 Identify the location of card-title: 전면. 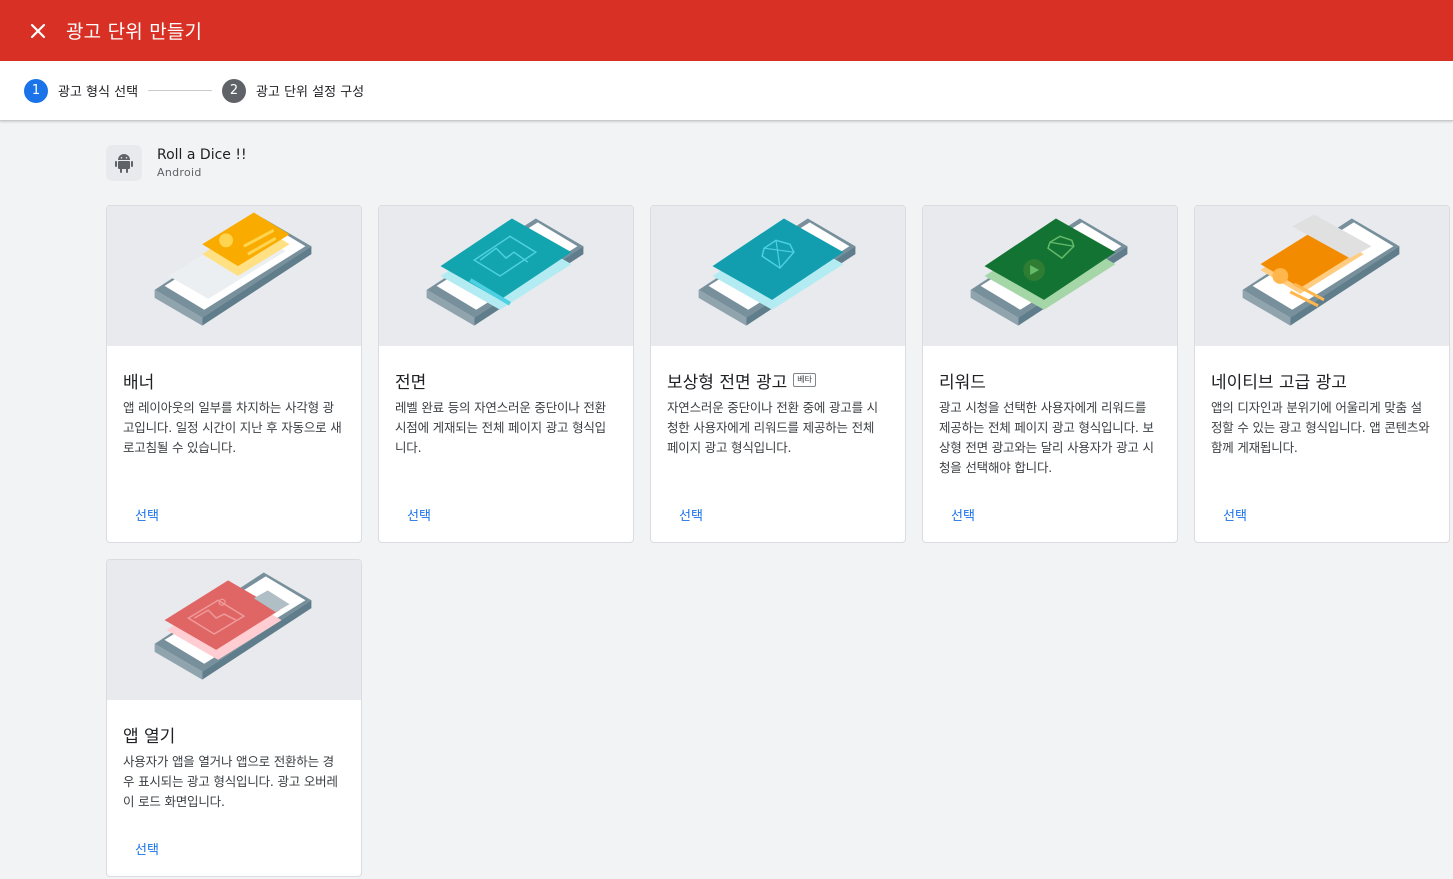
(411, 382).